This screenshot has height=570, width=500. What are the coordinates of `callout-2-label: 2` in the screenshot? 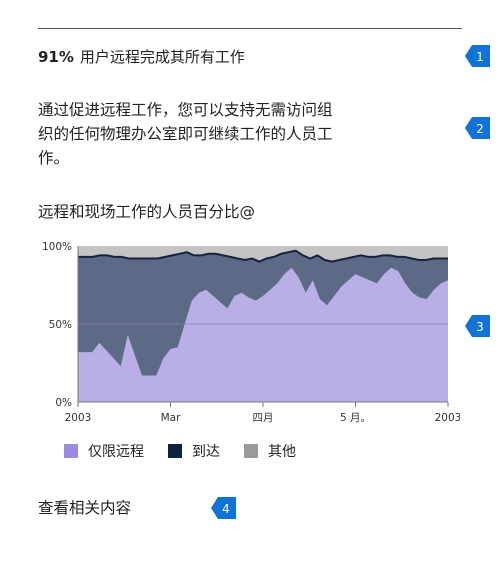 It's located at (480, 129).